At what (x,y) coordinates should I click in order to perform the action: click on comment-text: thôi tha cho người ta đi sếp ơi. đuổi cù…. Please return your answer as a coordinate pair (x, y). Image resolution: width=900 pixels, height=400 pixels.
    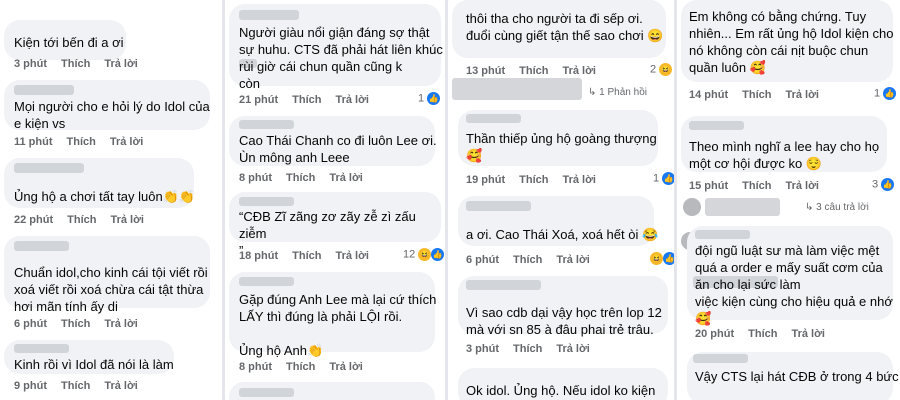
    Looking at the image, I should click on (565, 27).